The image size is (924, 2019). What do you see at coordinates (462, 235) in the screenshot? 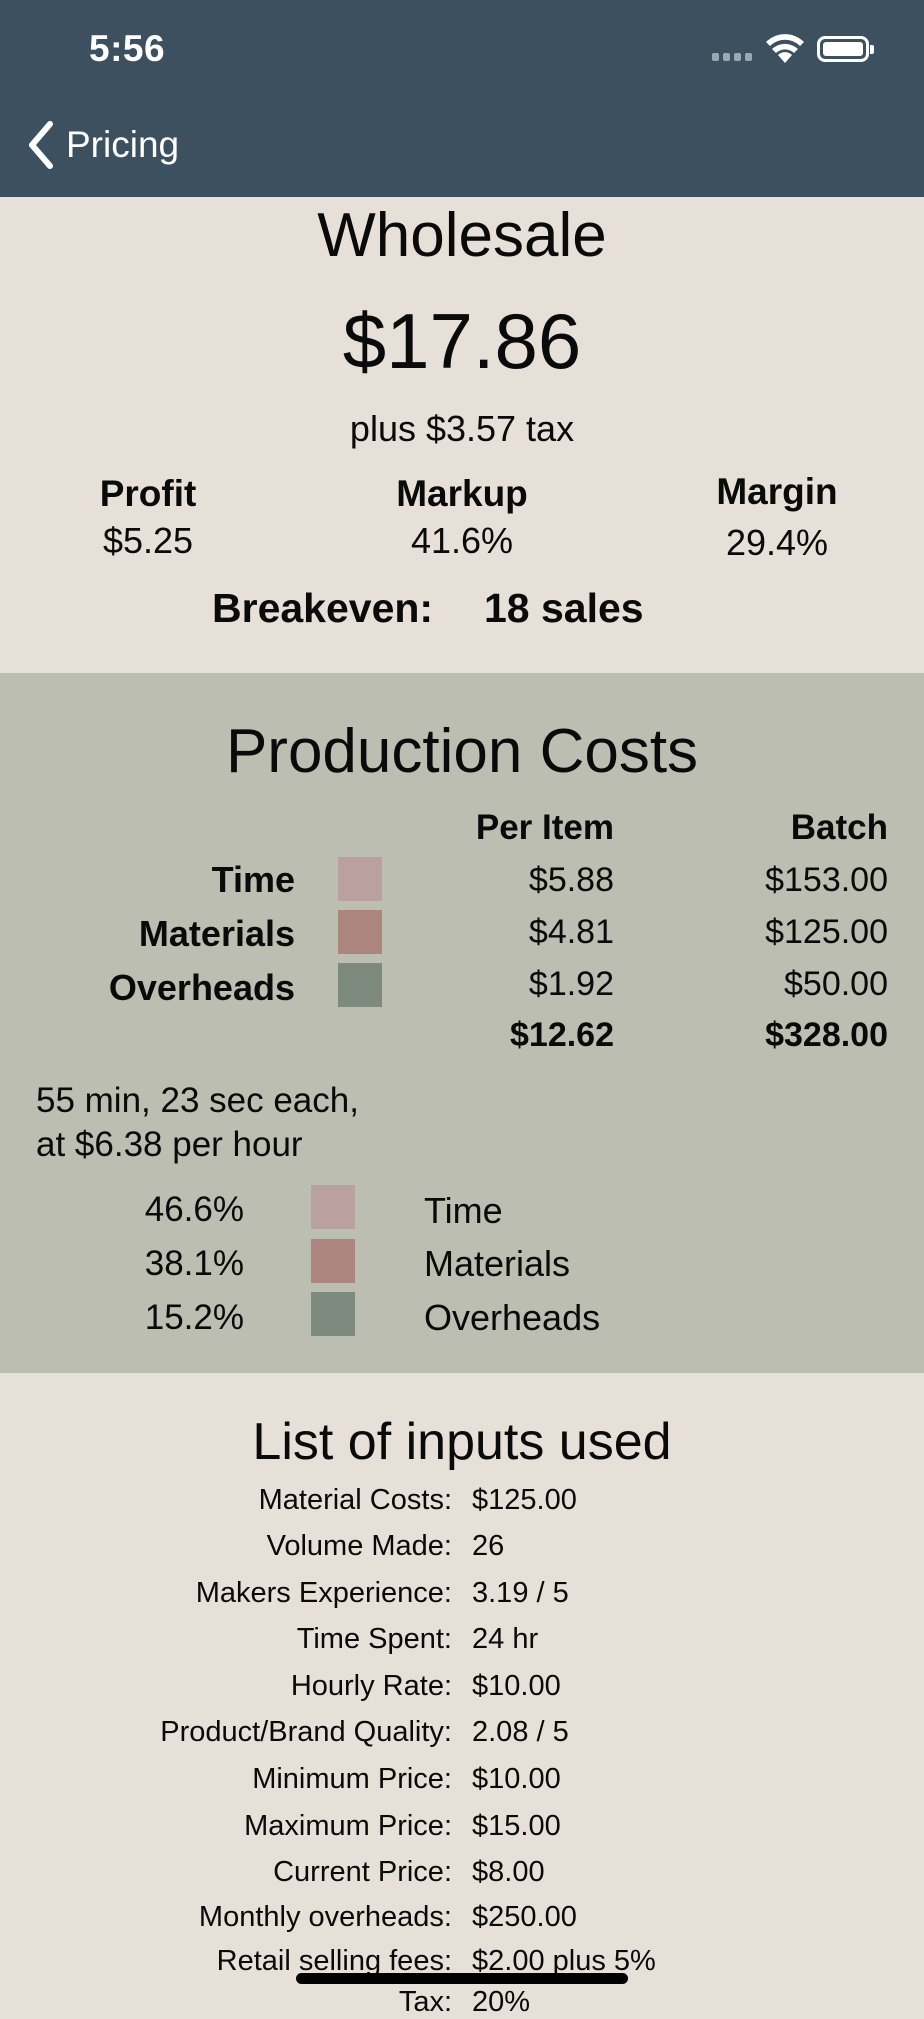
I see `wholesale-title: Wholesale` at bounding box center [462, 235].